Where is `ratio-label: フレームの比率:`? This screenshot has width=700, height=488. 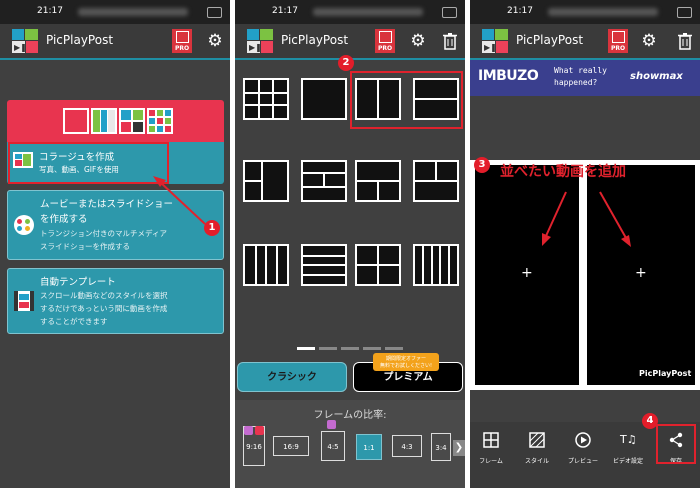
ratio-label: フレームの比率: is located at coordinates (350, 415).